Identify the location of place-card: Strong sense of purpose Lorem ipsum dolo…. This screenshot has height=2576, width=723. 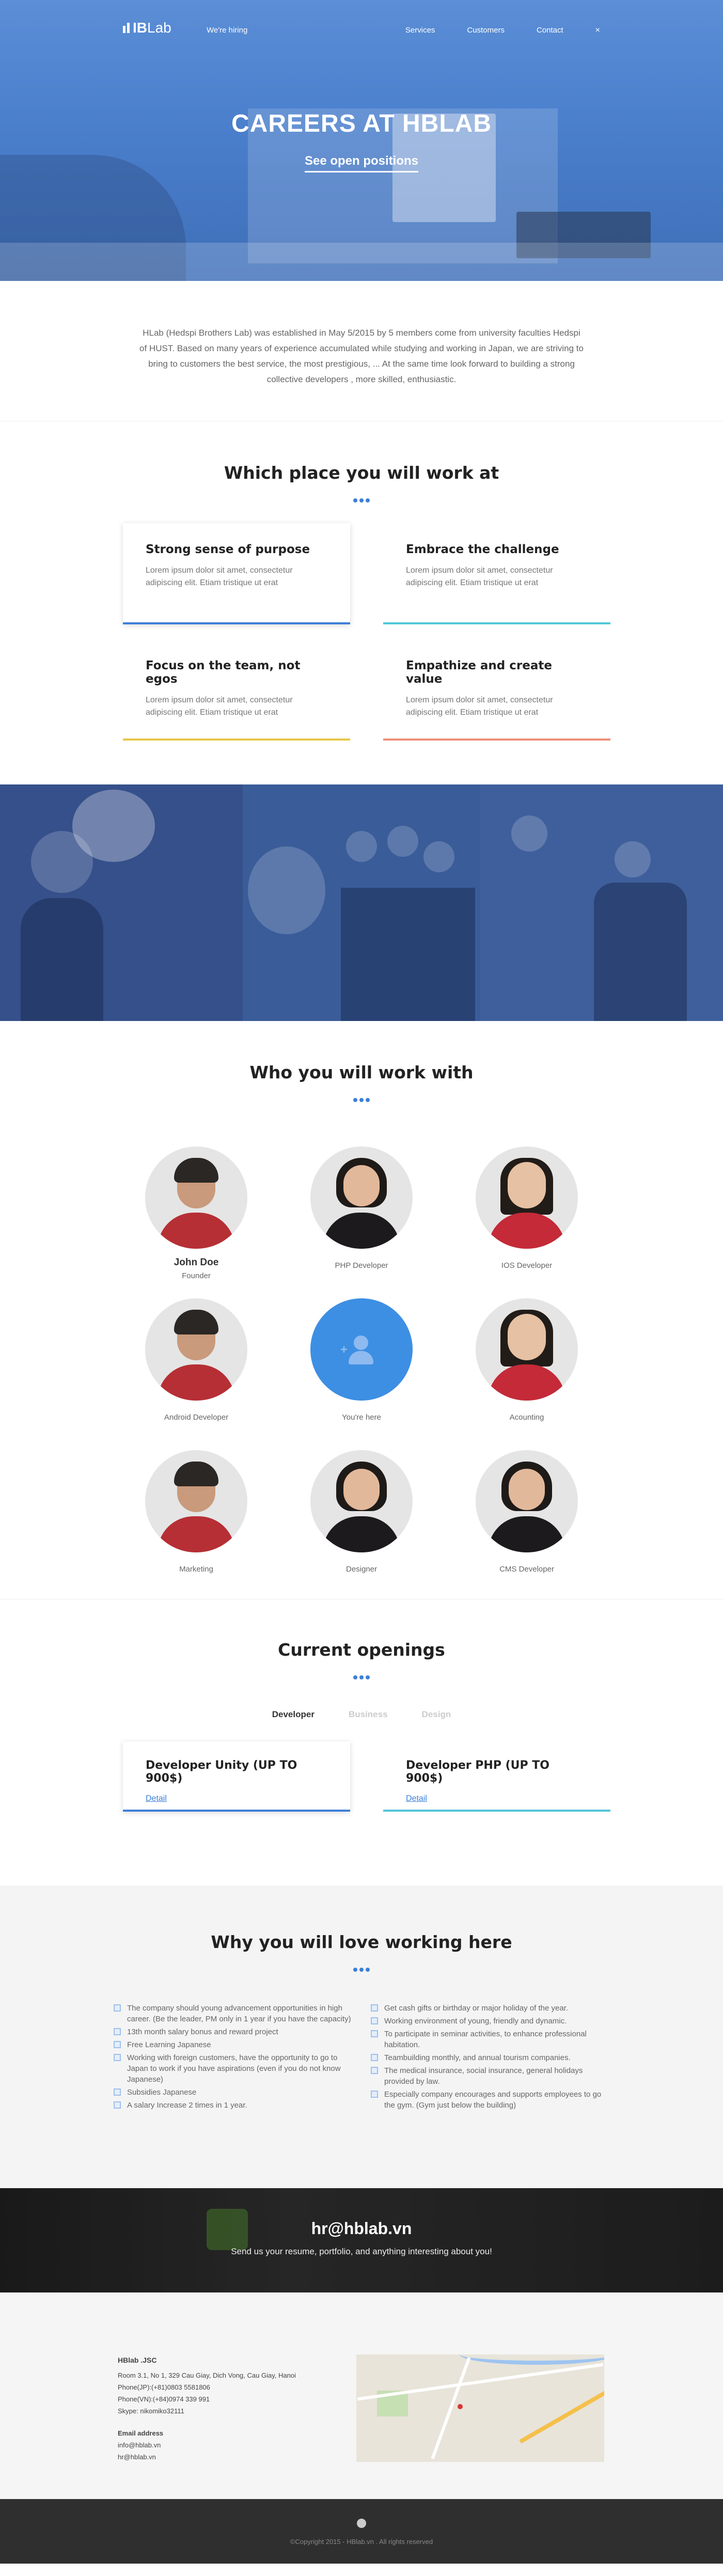
(236, 573).